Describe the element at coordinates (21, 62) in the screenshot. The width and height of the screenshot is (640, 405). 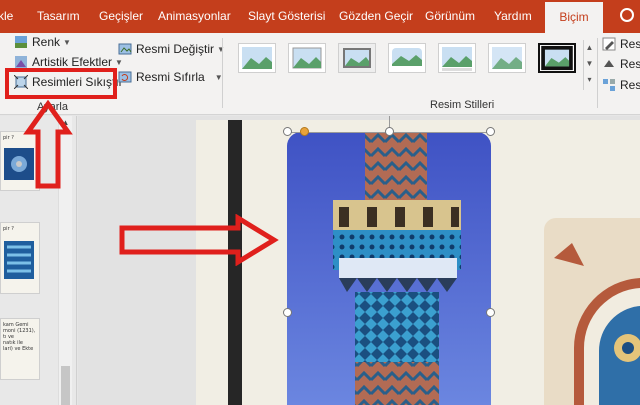
I see `artistic-effects-icon` at that location.